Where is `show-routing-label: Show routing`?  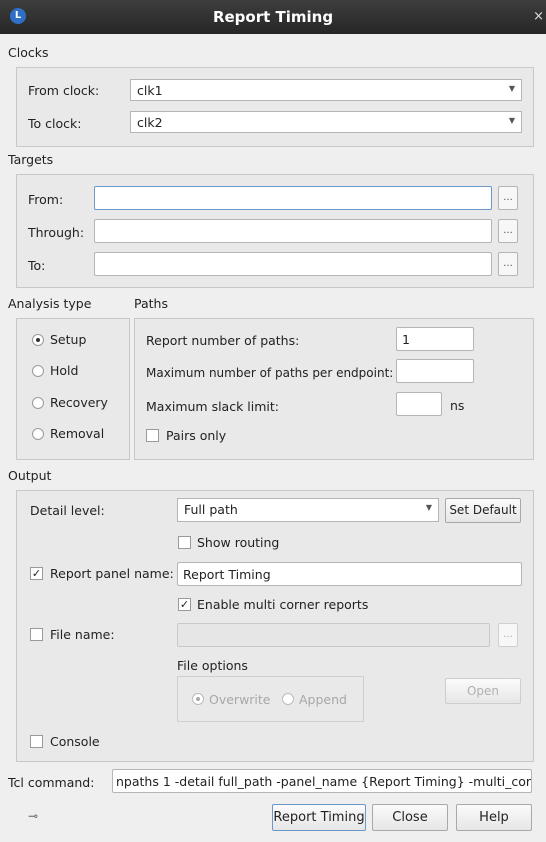 show-routing-label: Show routing is located at coordinates (238, 542).